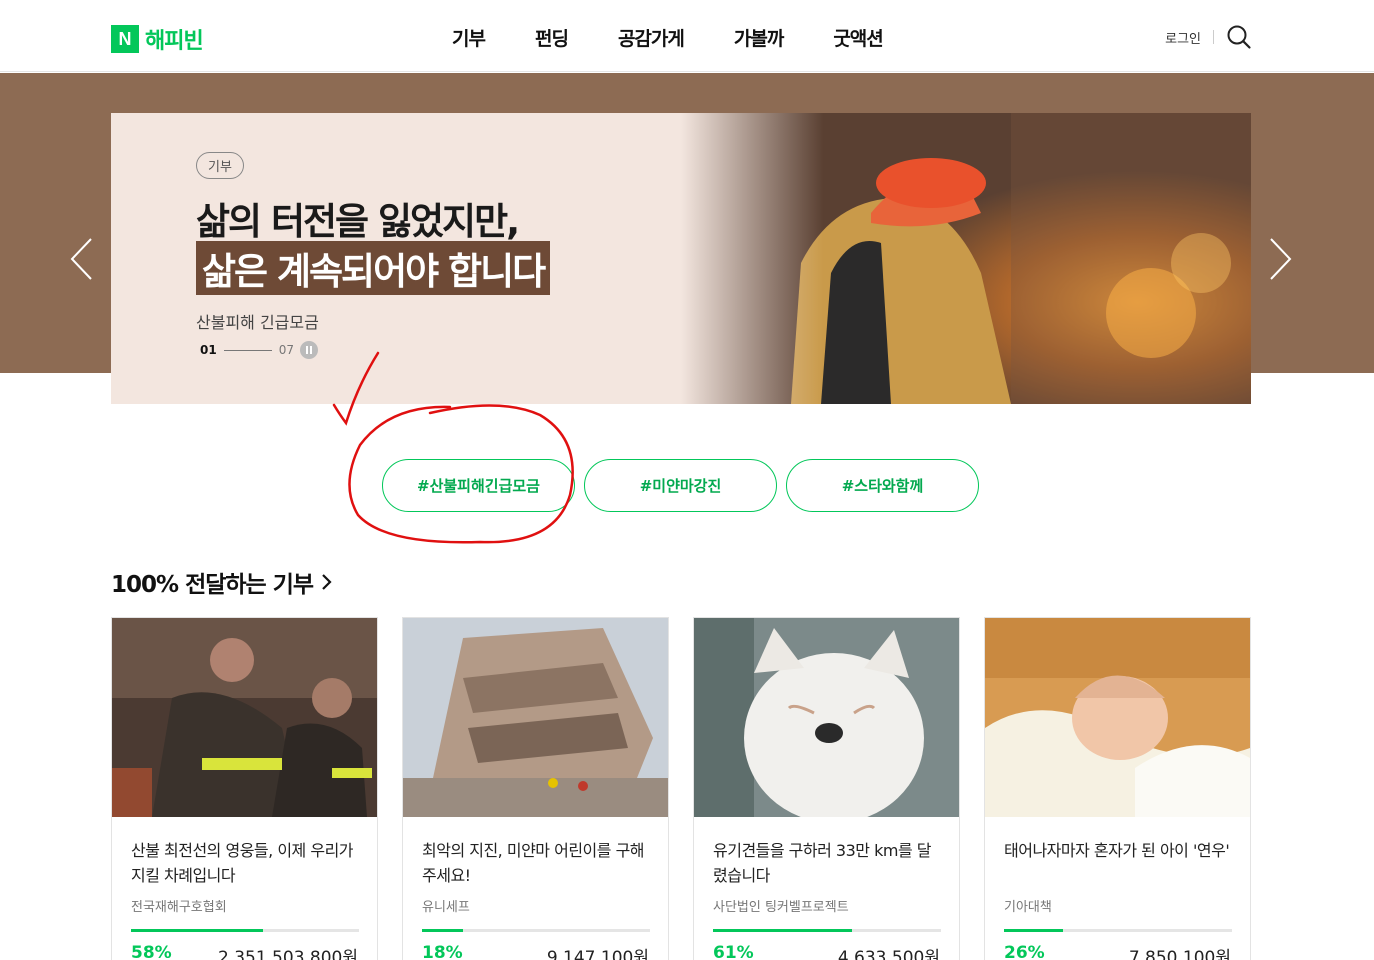 Image resolution: width=1374 pixels, height=960 pixels. Describe the element at coordinates (287, 954) in the screenshot. I see `card-amount: 2,351,503,800원` at that location.